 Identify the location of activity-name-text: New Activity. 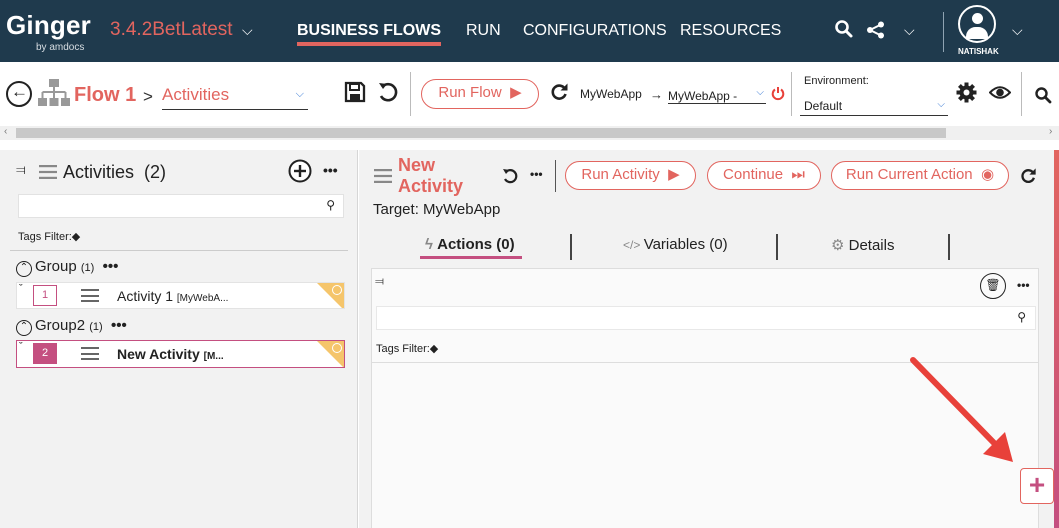
(158, 354).